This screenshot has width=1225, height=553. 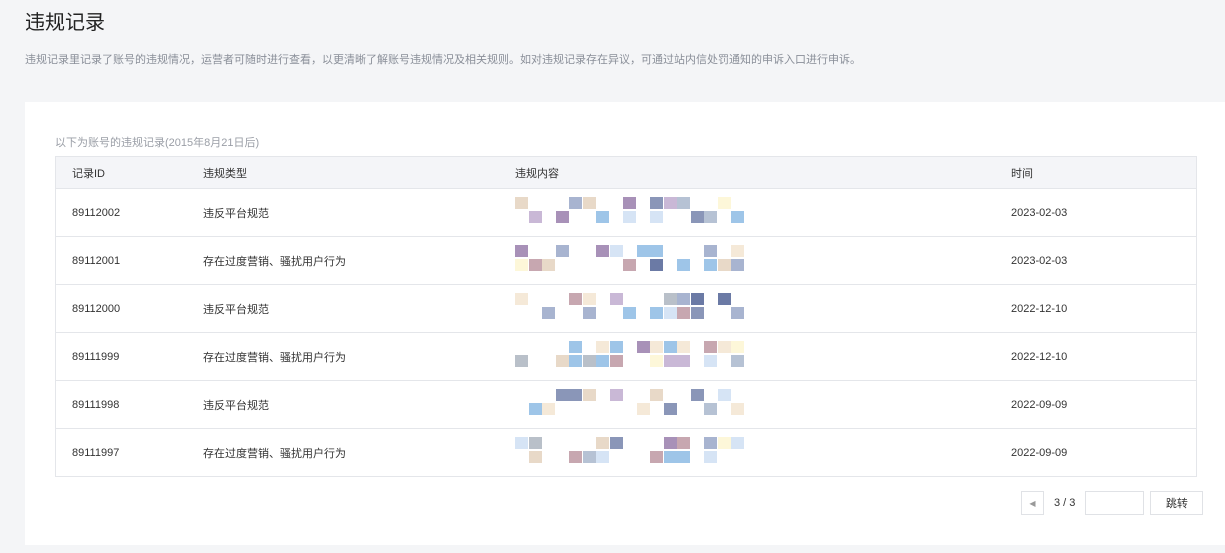 What do you see at coordinates (1039, 260) in the screenshot?
I see `record-time: 2023-02-03` at bounding box center [1039, 260].